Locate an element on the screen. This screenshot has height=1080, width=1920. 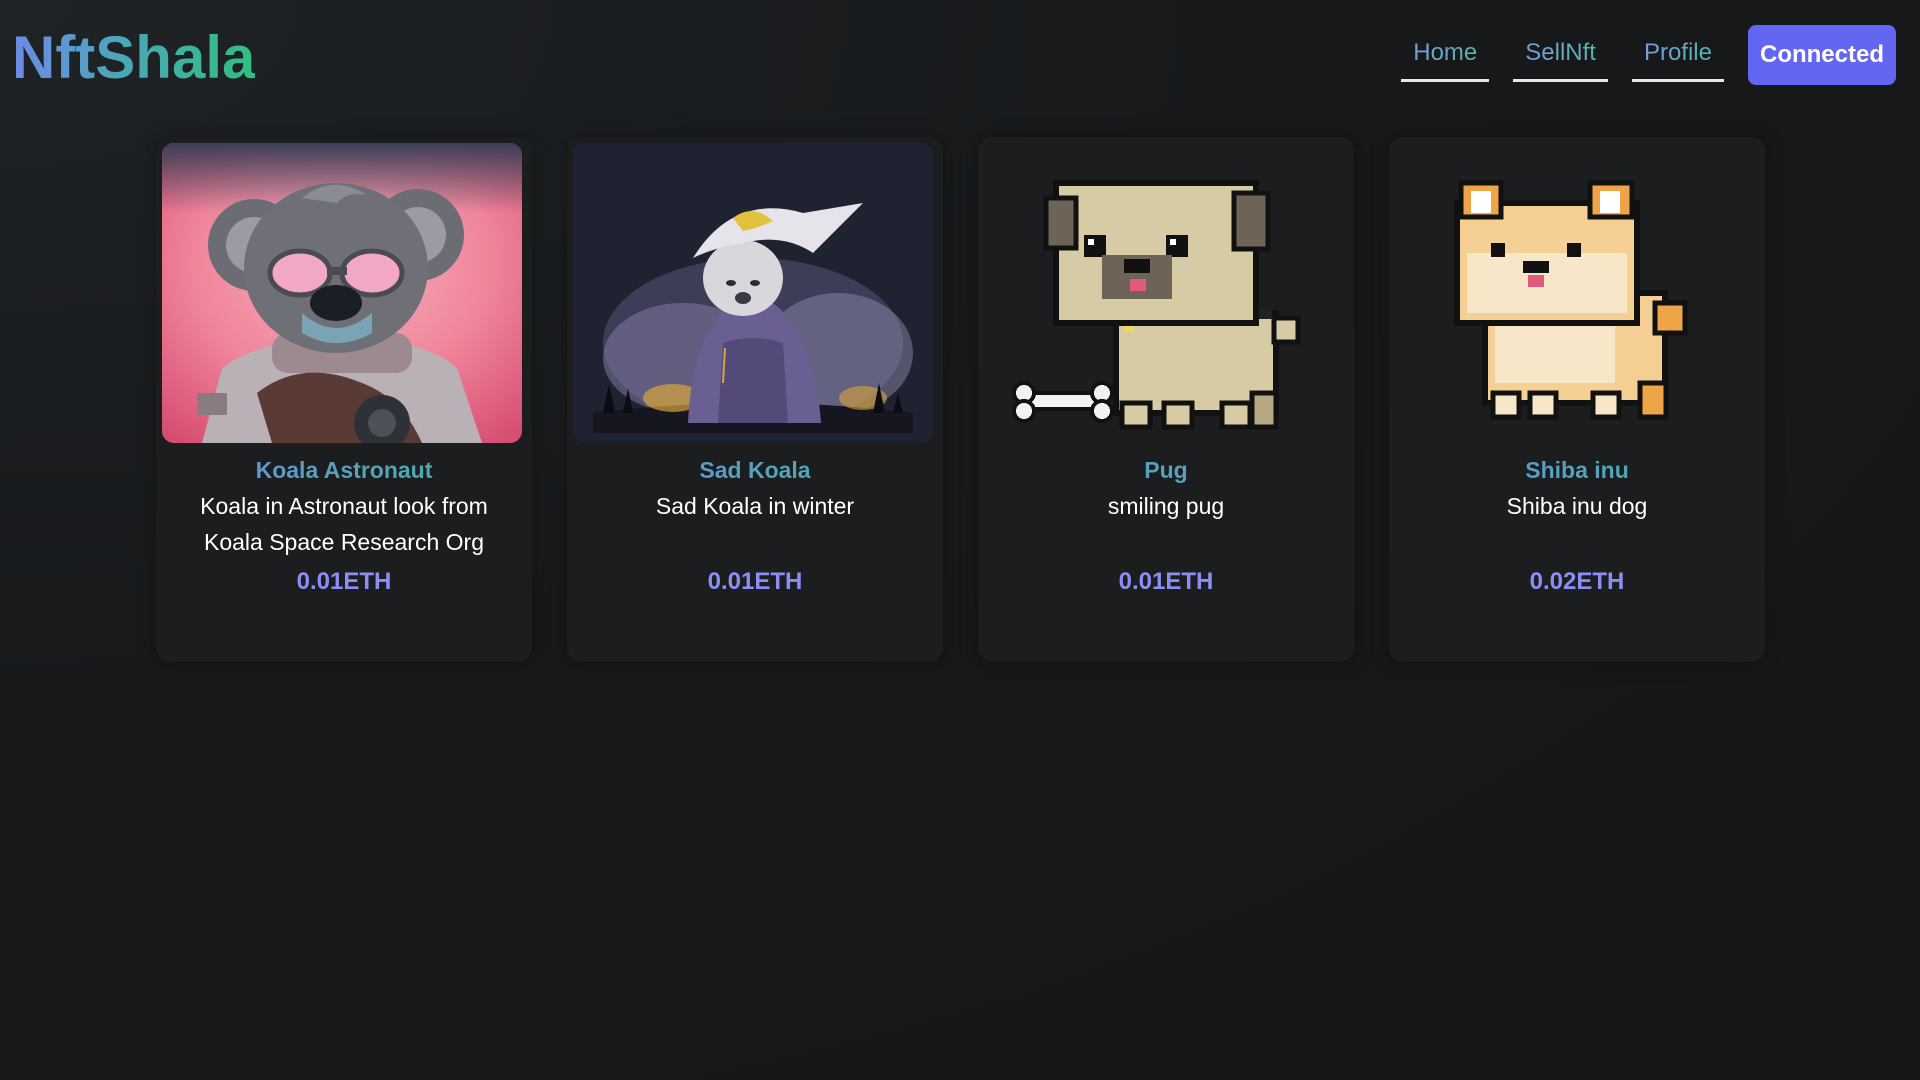
nft-description: smiling pug is located at coordinates (1166, 506).